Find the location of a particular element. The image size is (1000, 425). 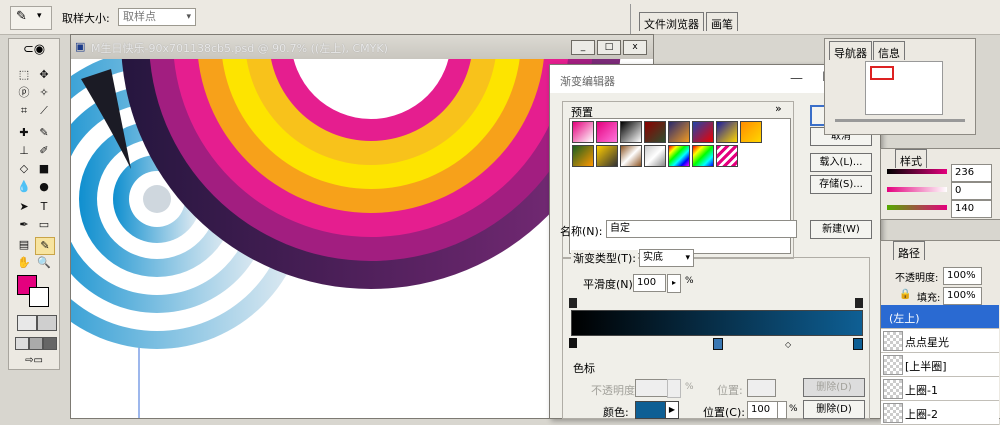

tab-brushes: 画笔 is located at coordinates (722, 21).